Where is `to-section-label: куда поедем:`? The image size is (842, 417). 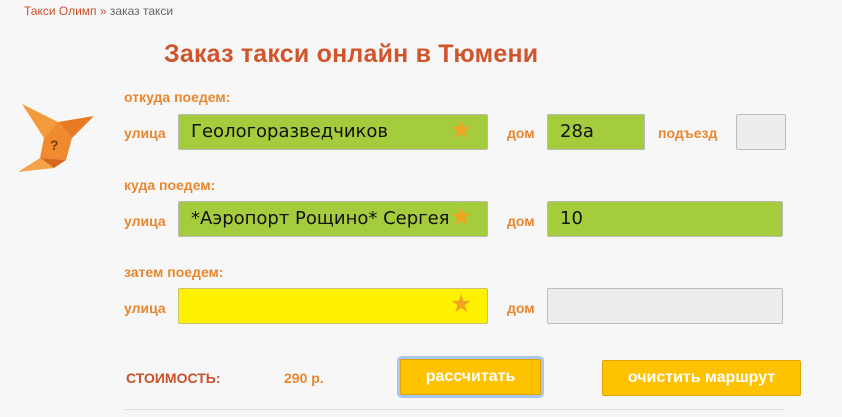 to-section-label: куда поедем: is located at coordinates (170, 185).